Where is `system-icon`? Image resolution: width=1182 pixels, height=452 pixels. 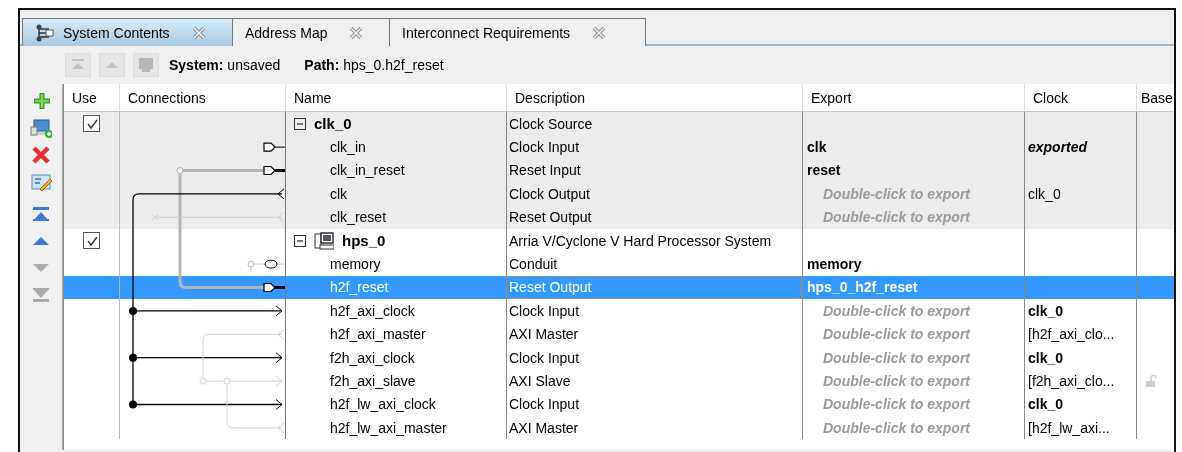 system-icon is located at coordinates (45, 32).